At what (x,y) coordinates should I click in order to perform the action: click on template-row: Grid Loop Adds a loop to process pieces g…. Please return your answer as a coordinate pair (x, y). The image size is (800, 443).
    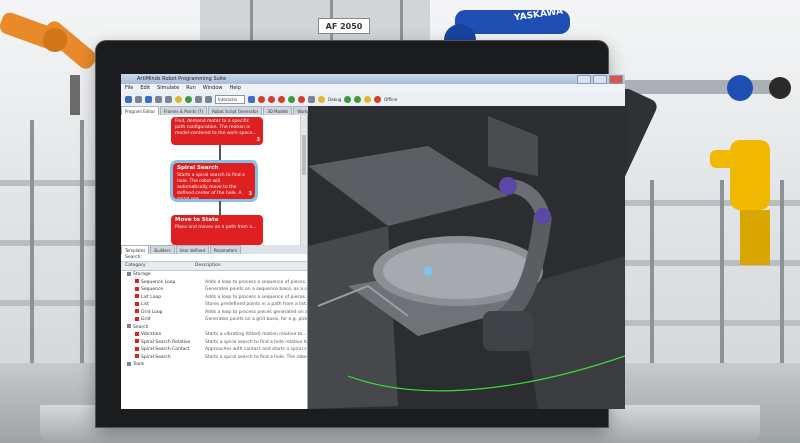
    Looking at the image, I should click on (214, 313).